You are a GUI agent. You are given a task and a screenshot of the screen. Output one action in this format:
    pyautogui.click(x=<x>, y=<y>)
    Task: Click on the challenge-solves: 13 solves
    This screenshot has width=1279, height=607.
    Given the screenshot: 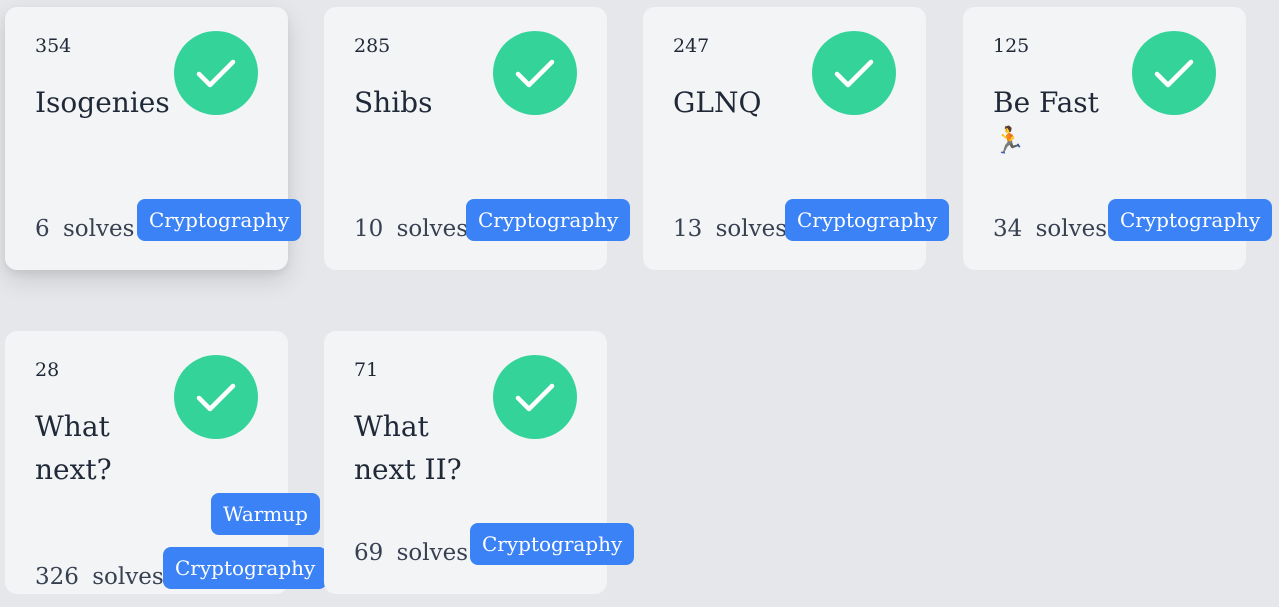 What is the action you would take?
    pyautogui.click(x=730, y=229)
    